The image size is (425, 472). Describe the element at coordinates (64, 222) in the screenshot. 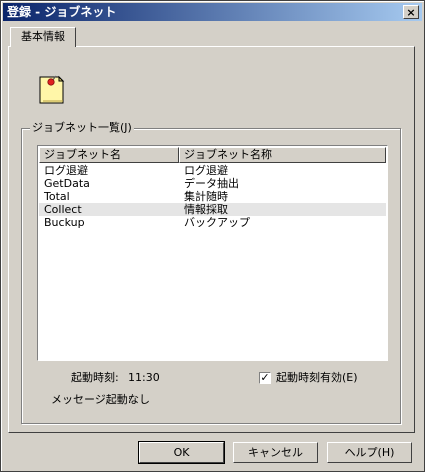

I see `list-item-name: Buckup` at that location.